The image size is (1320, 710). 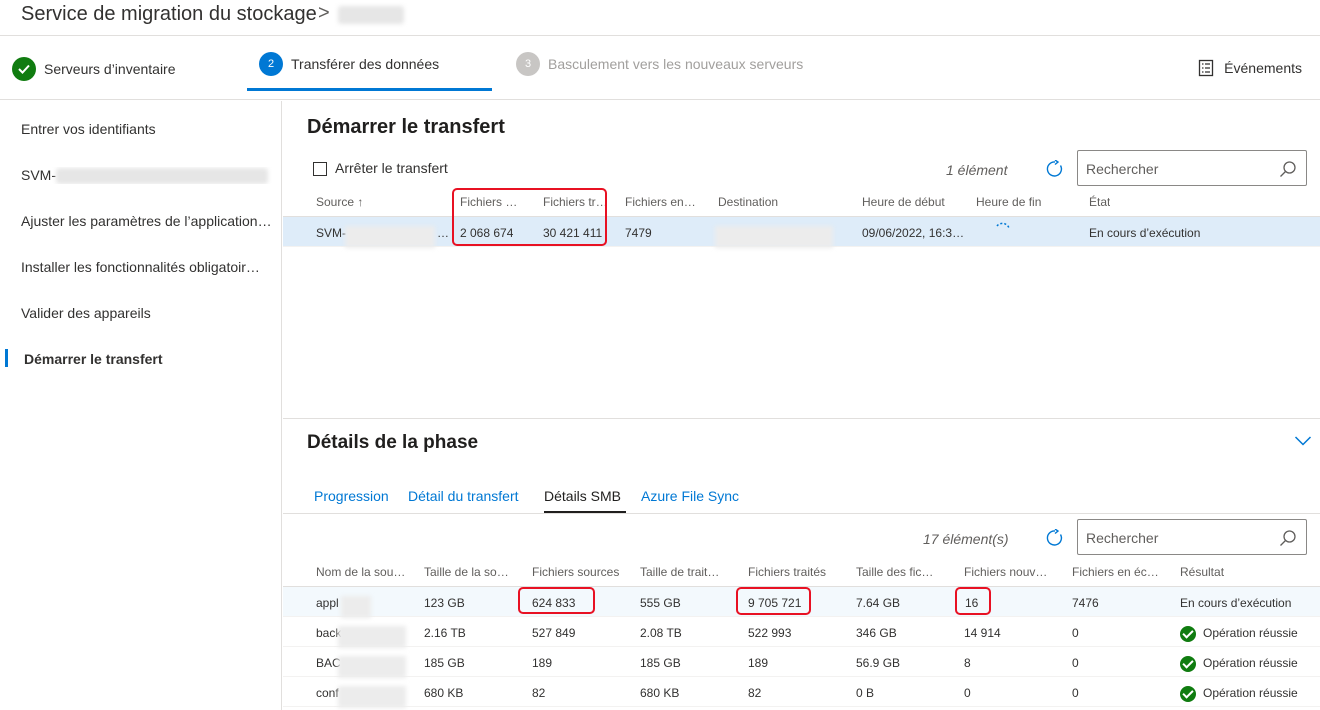 What do you see at coordinates (169, 14) in the screenshot?
I see `page-title: Service de migration du stockage` at bounding box center [169, 14].